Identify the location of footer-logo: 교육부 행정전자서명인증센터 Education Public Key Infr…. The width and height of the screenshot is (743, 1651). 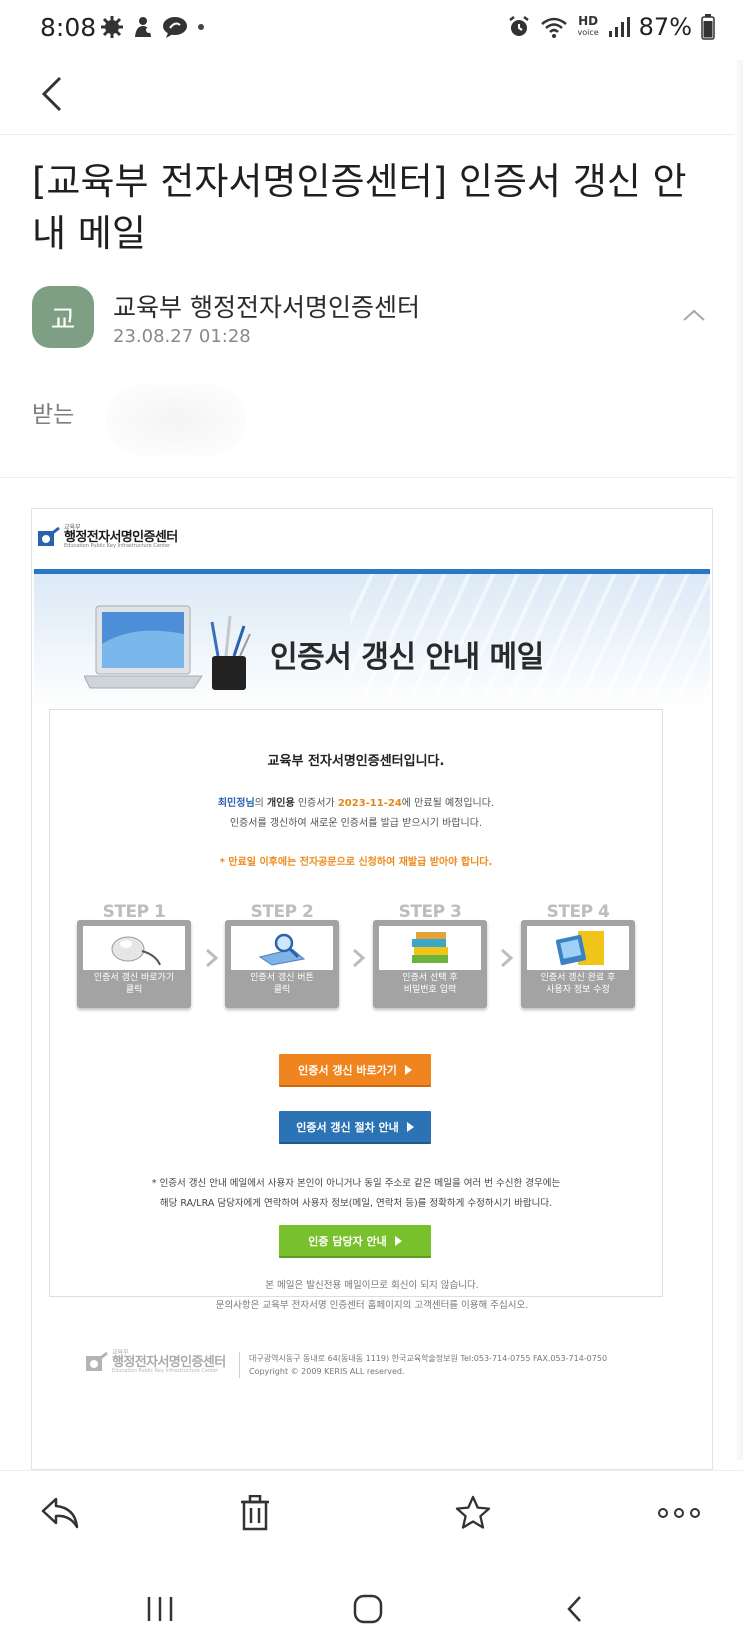
(156, 1362).